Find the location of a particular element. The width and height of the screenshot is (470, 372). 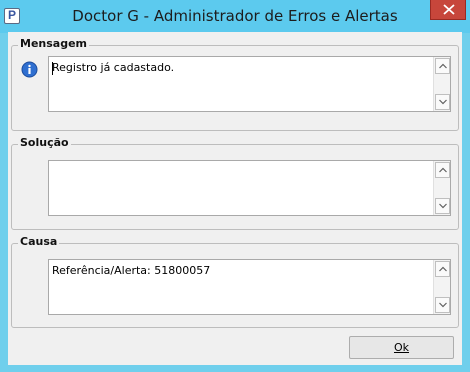

cause-scrollbar is located at coordinates (441, 287).